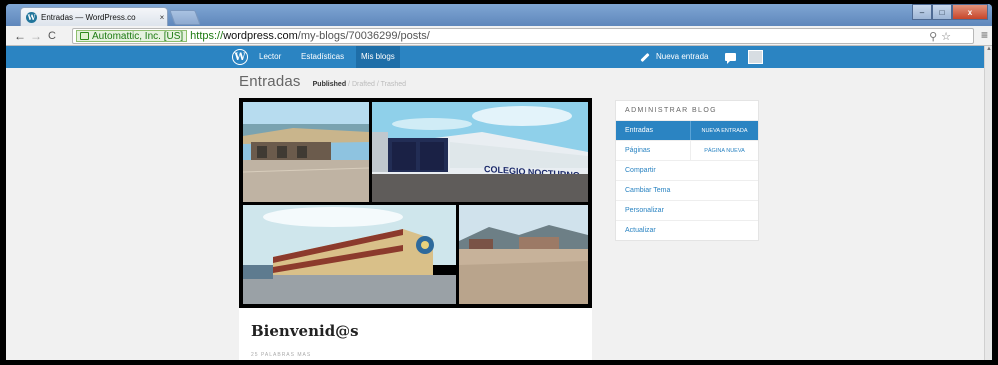 This screenshot has height=365, width=998. Describe the element at coordinates (329, 84) in the screenshot. I see `filter-published: Published` at that location.